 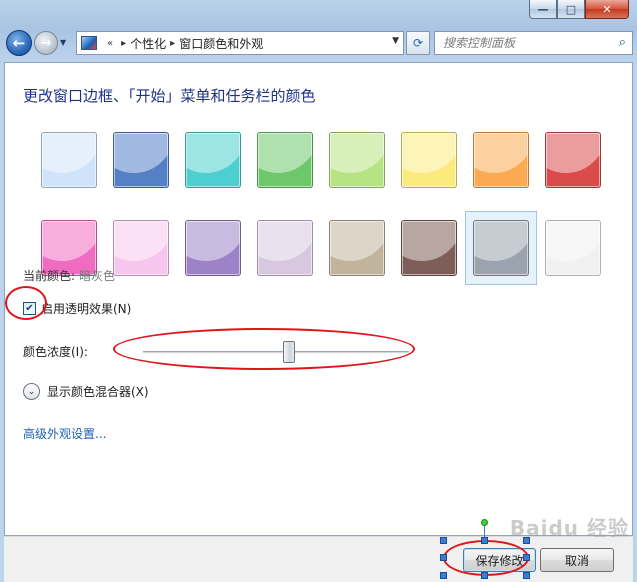 I want to click on color-swatch-chocolate, so click(x=429, y=248).